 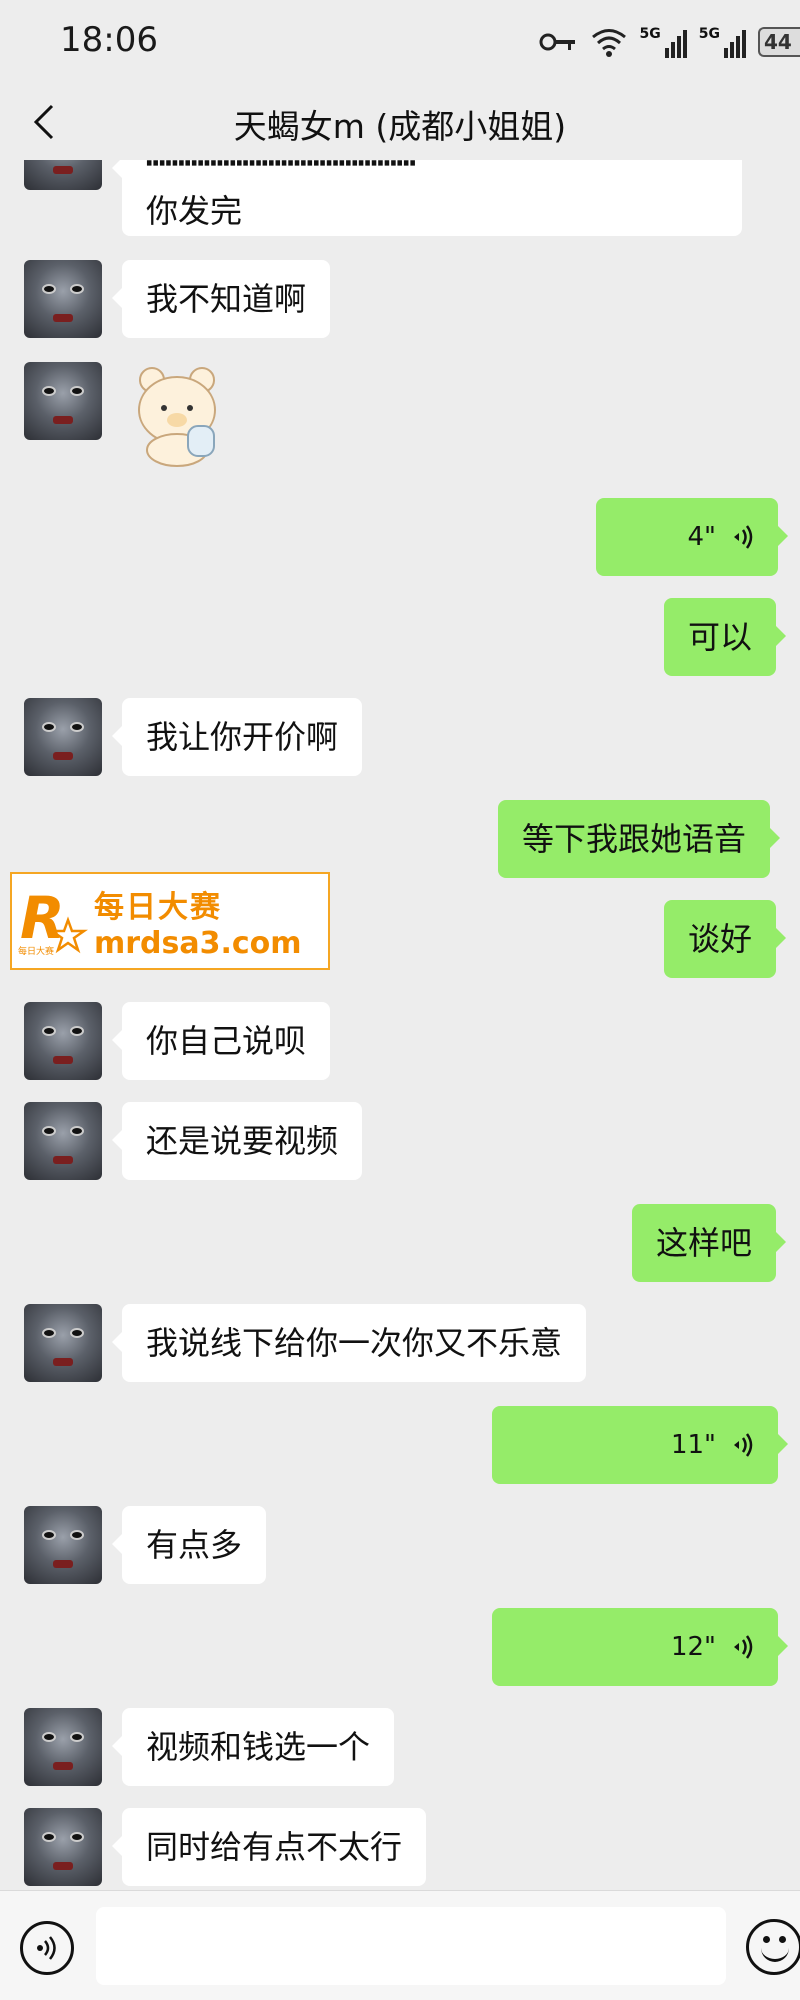 I want to click on message-input, so click(x=411, y=1946).